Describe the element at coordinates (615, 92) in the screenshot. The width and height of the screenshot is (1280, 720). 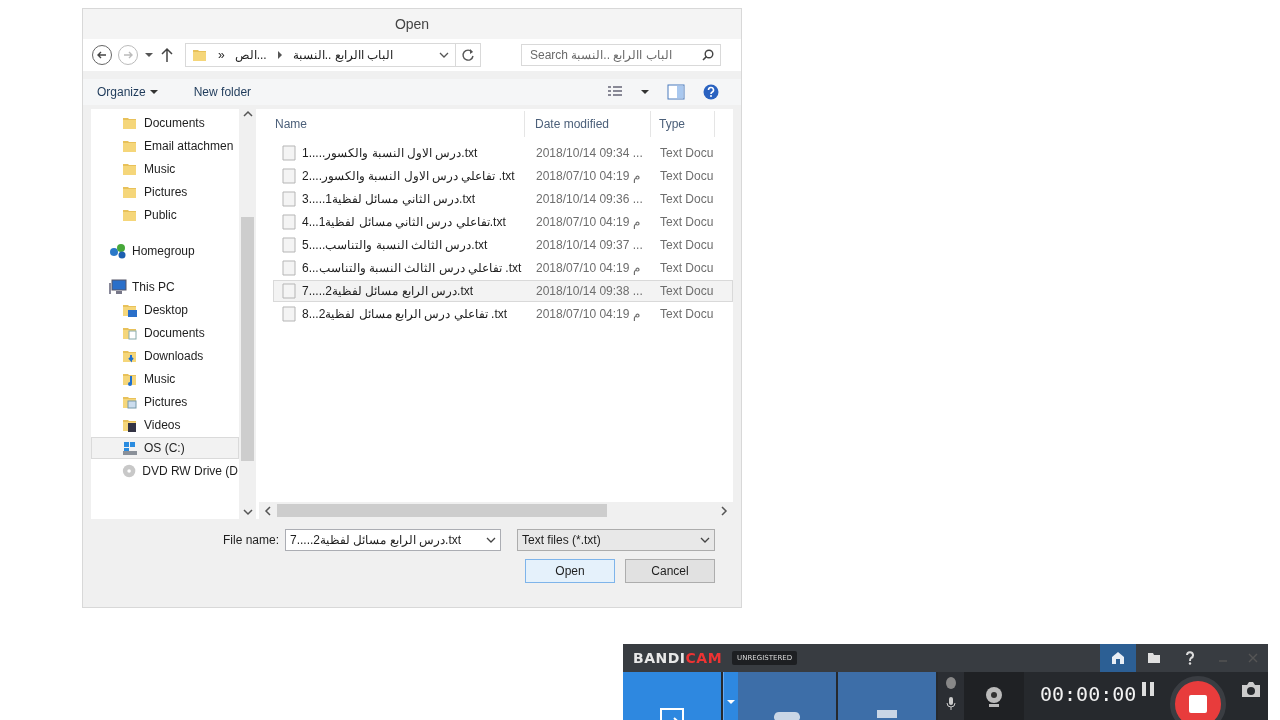
I see `view-list-icon` at that location.